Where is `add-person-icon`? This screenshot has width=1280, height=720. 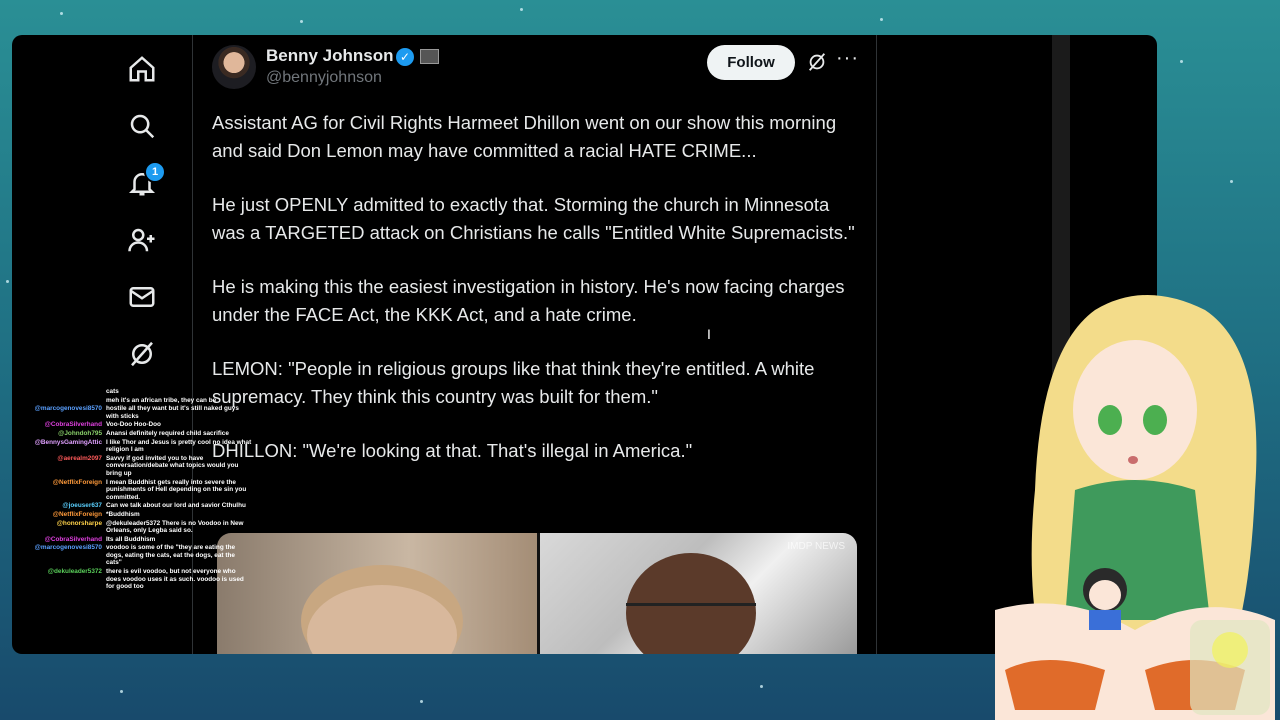
add-person-icon is located at coordinates (142, 240).